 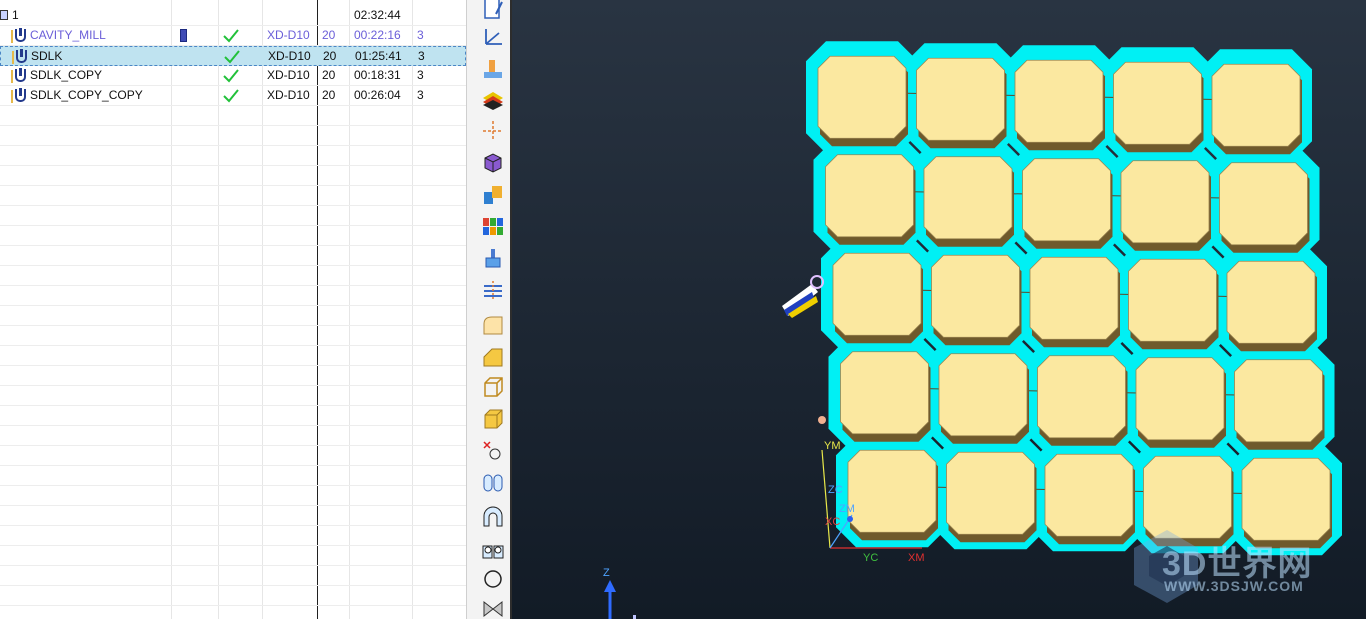 What do you see at coordinates (493, 549) in the screenshot?
I see `double-arch-icon` at bounding box center [493, 549].